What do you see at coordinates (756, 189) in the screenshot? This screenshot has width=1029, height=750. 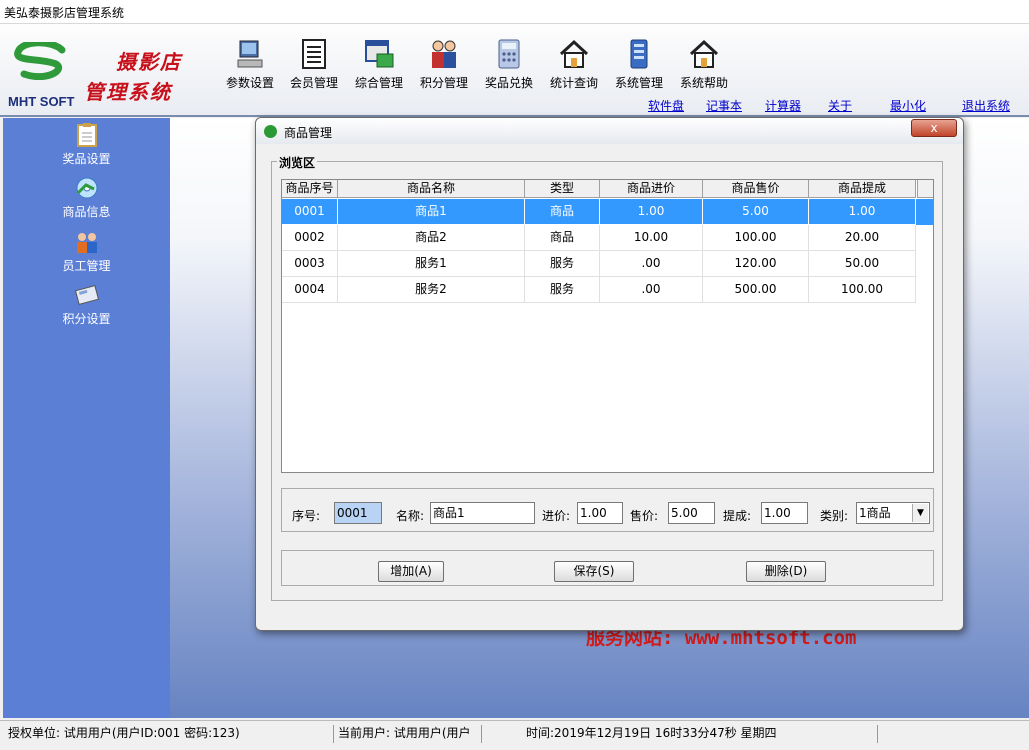 I see `column-header: 商品售价` at bounding box center [756, 189].